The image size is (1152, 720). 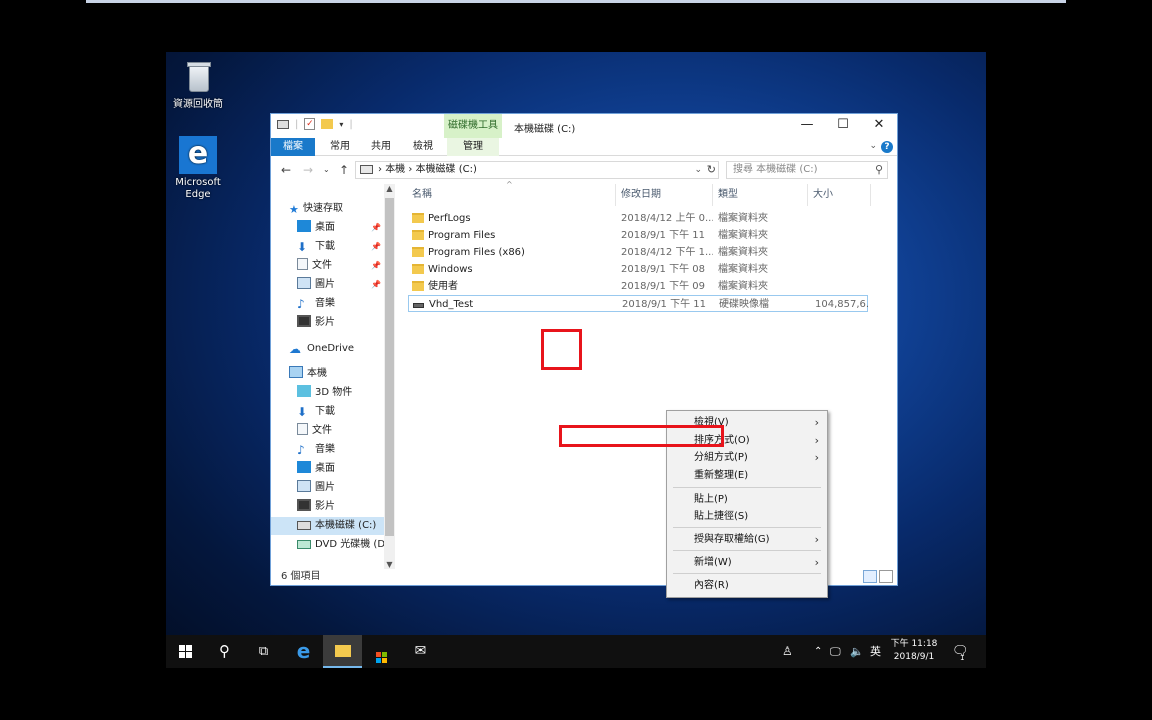 What do you see at coordinates (301, 576) in the screenshot?
I see `item-count: 6 個項目` at bounding box center [301, 576].